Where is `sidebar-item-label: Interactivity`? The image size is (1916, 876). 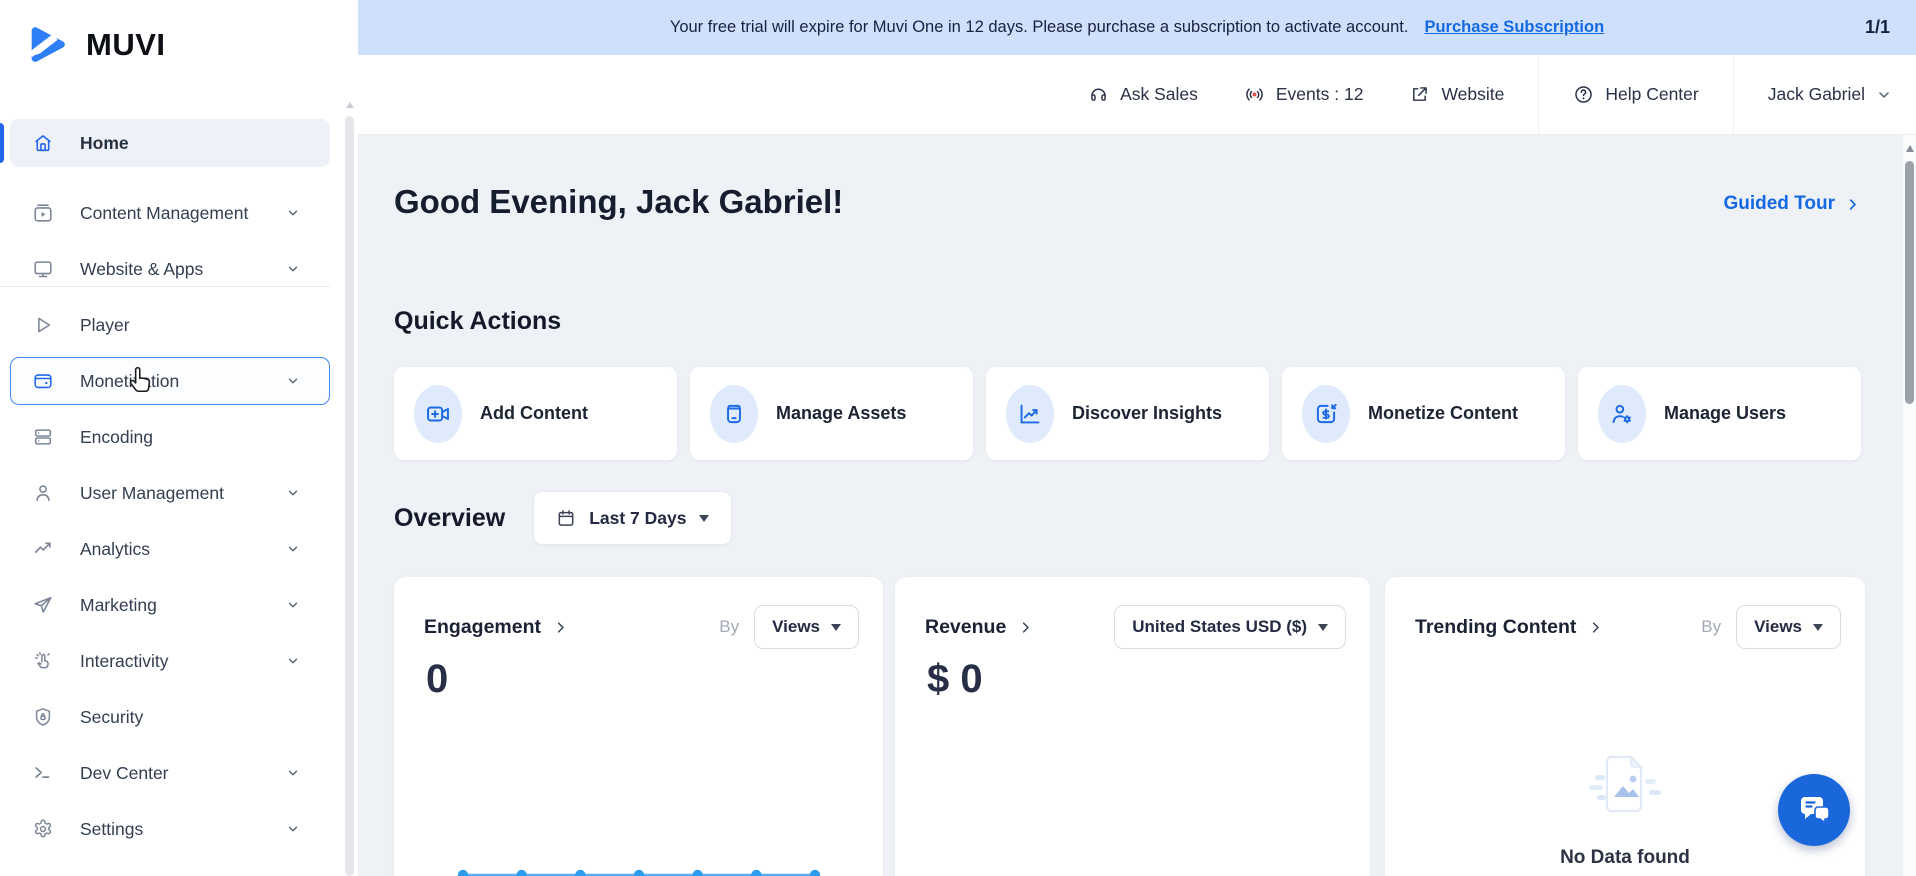
sidebar-item-label: Interactivity is located at coordinates (124, 660).